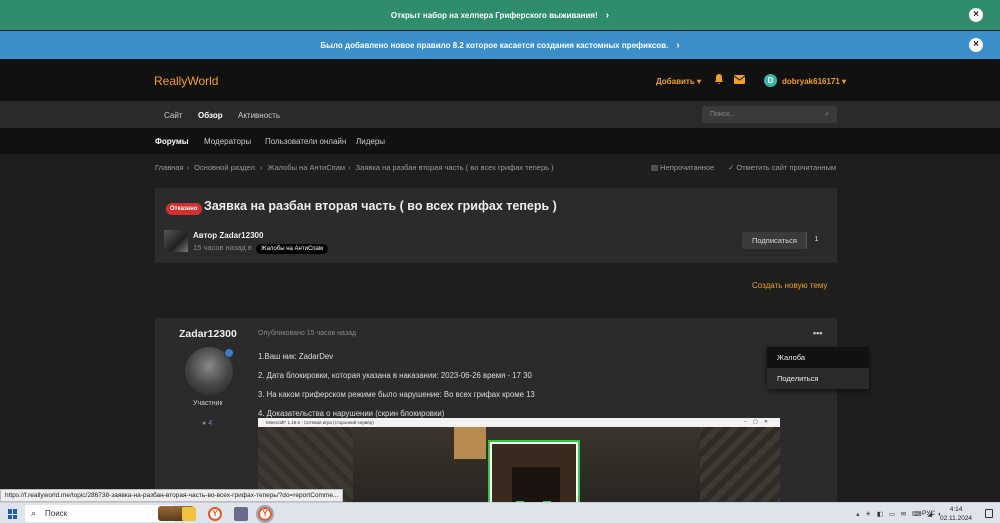  I want to click on nav-leaders: Лидеры, so click(370, 141).